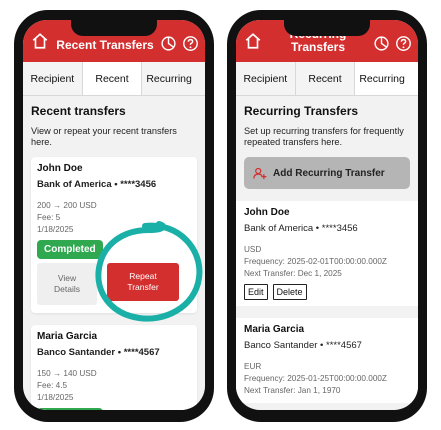  I want to click on frequency: Frequency: 2025-02-01T00:00:00.000Z, so click(315, 261).